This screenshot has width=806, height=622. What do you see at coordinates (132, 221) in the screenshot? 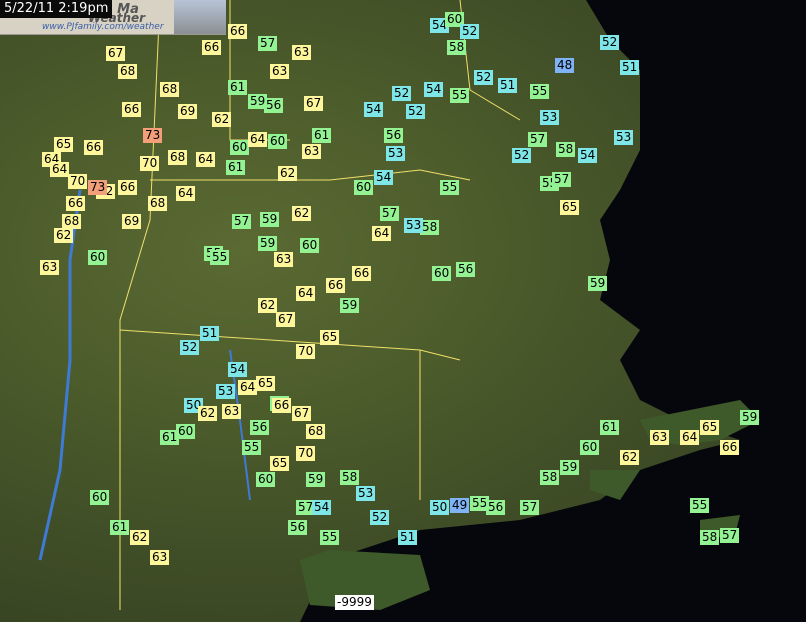
I see `temperature-label: 69` at bounding box center [132, 221].